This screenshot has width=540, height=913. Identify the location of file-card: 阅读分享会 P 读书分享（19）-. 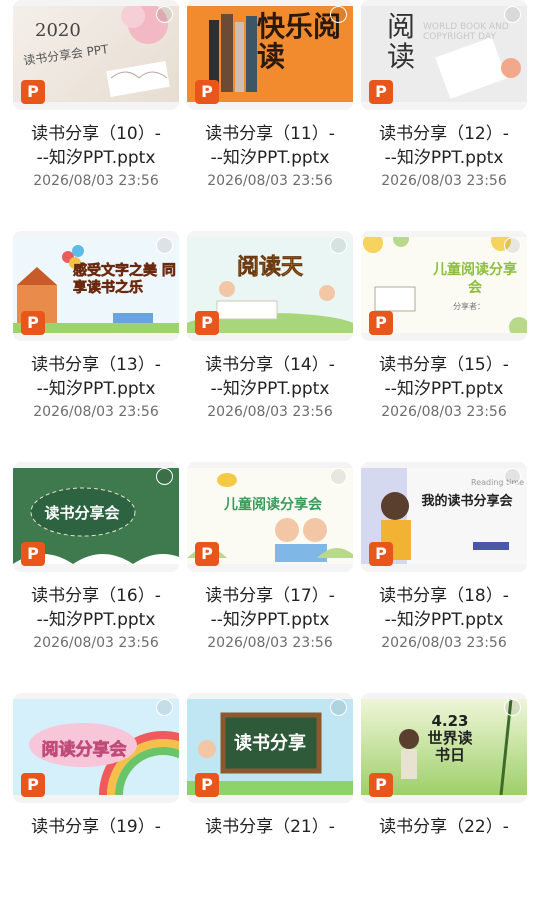
(96, 803).